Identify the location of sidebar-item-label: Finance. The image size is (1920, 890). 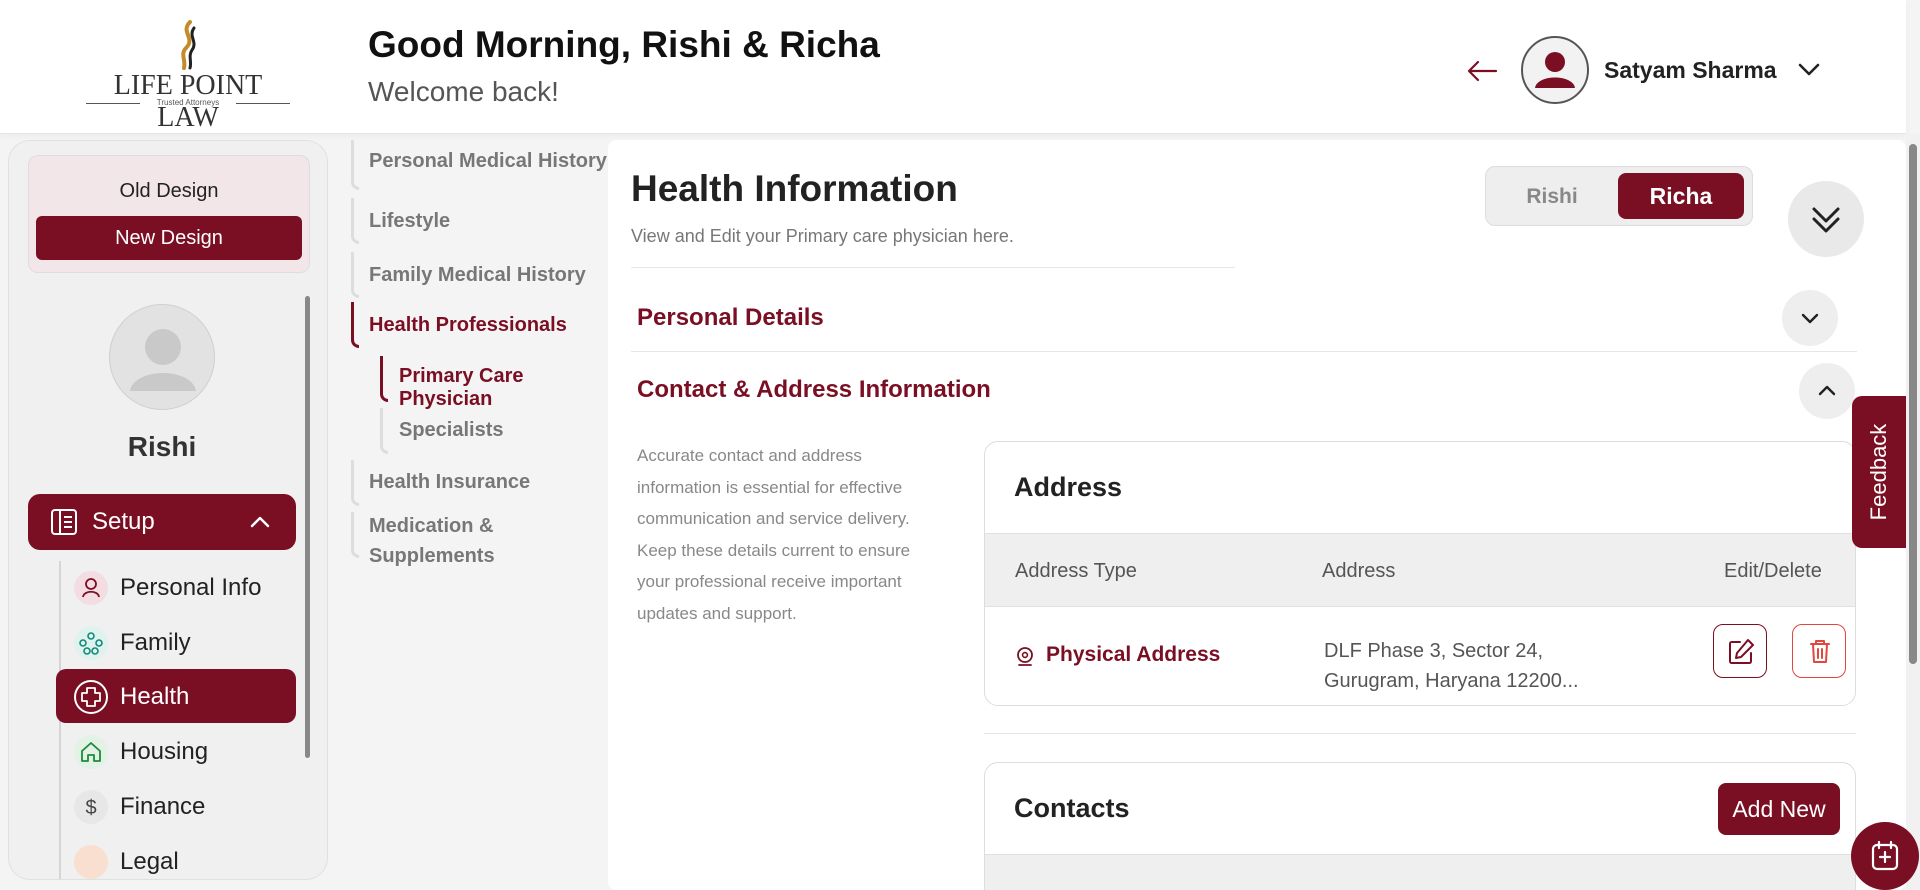
(163, 806).